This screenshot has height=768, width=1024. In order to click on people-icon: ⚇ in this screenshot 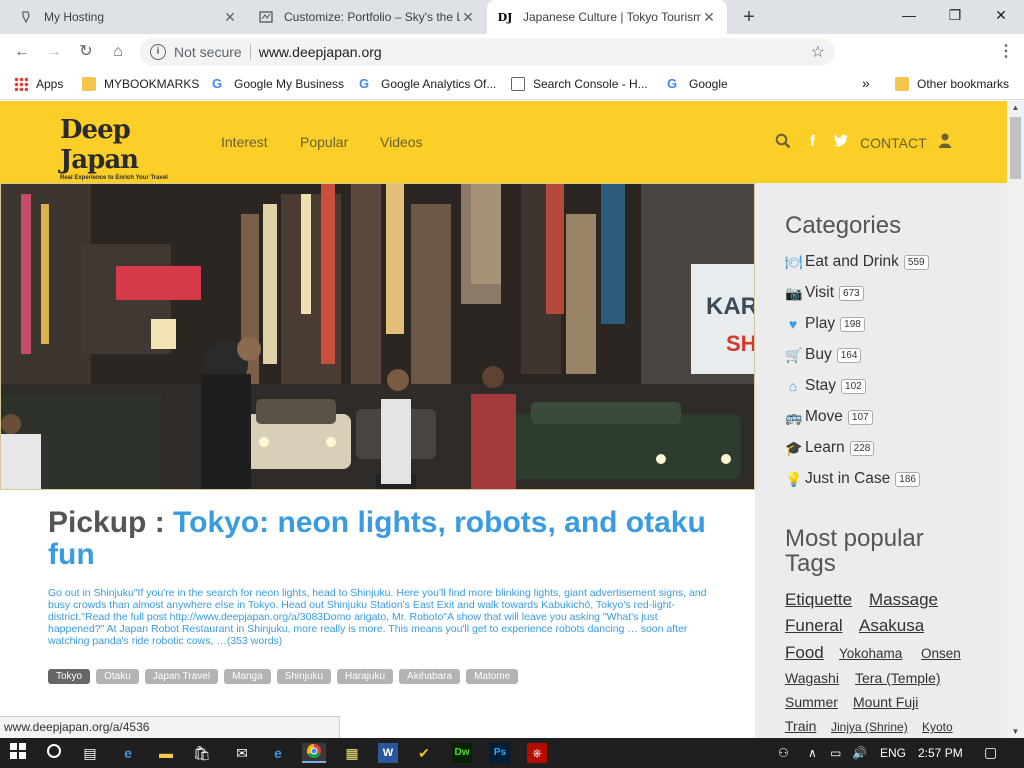, I will do `click(783, 753)`.